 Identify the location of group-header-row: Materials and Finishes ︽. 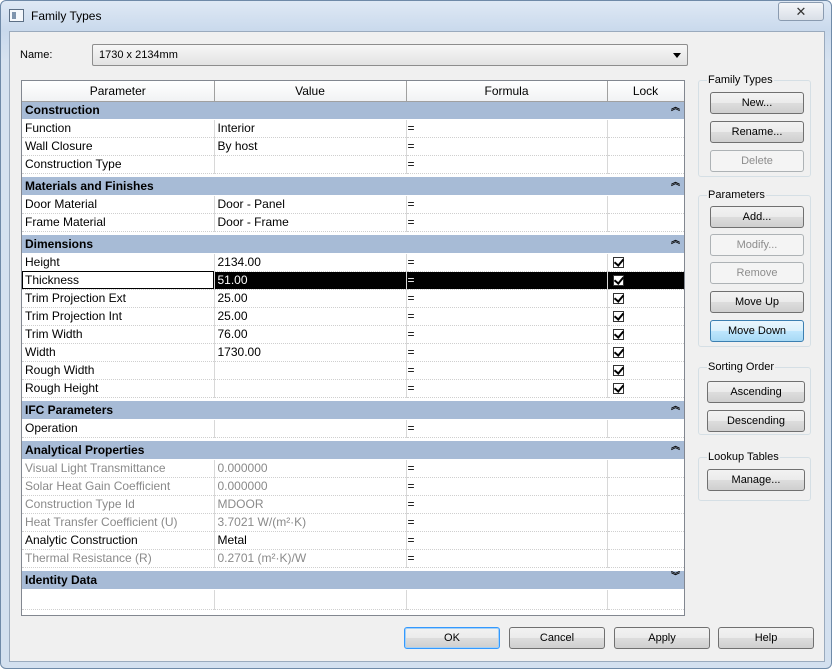
(353, 186).